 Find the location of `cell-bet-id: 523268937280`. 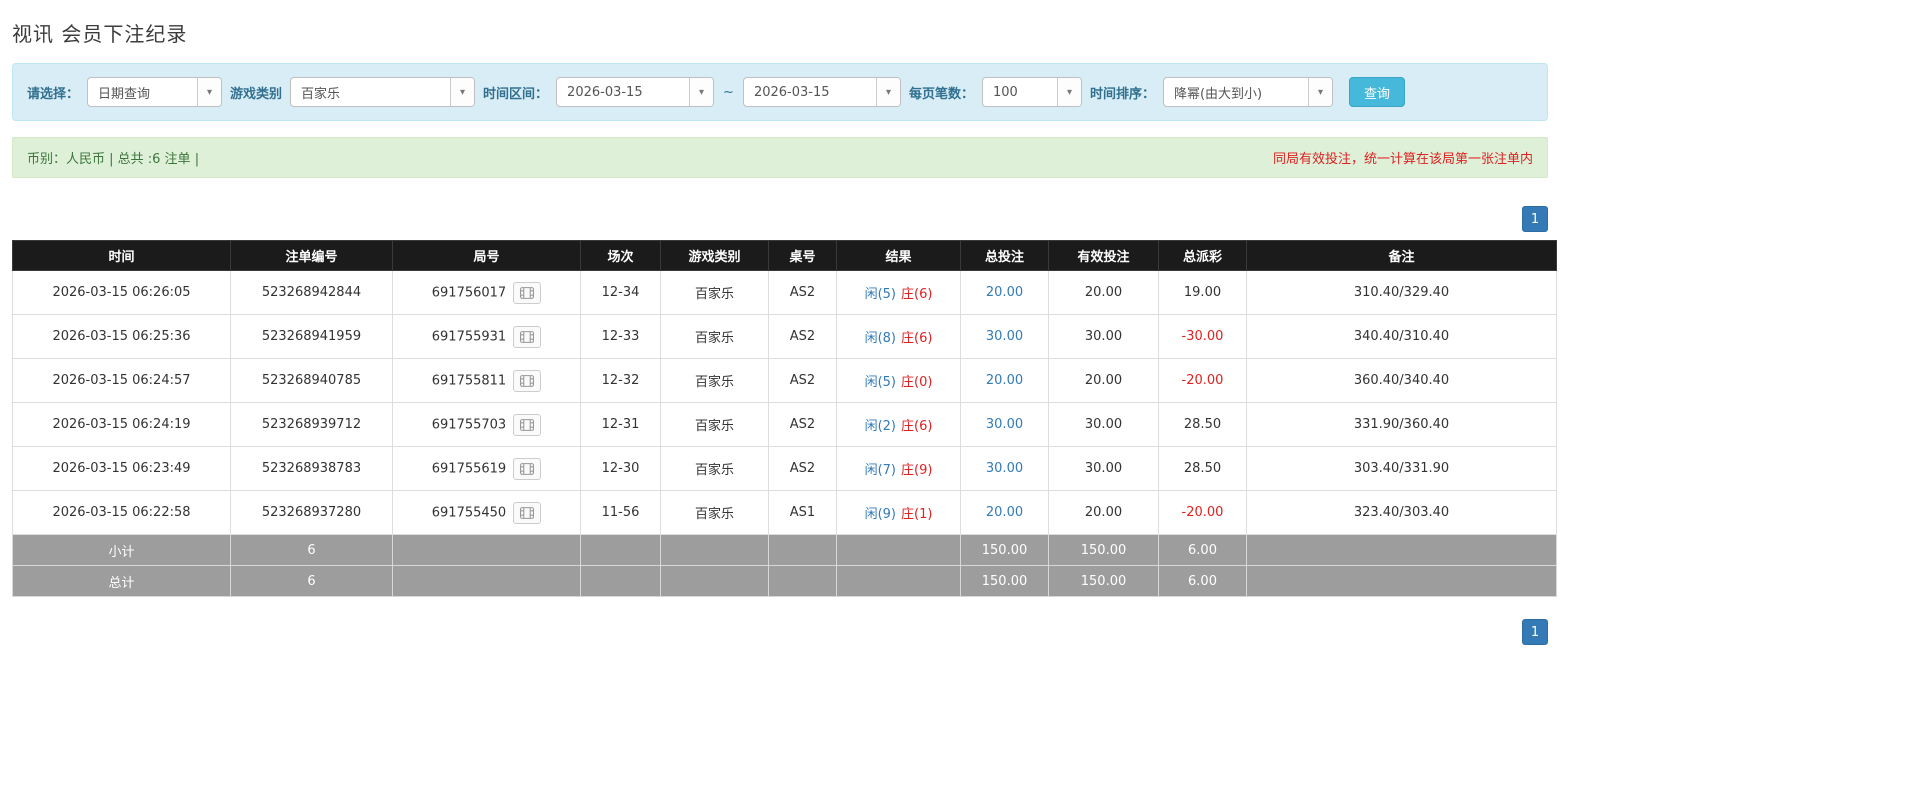

cell-bet-id: 523268937280 is located at coordinates (311, 512).